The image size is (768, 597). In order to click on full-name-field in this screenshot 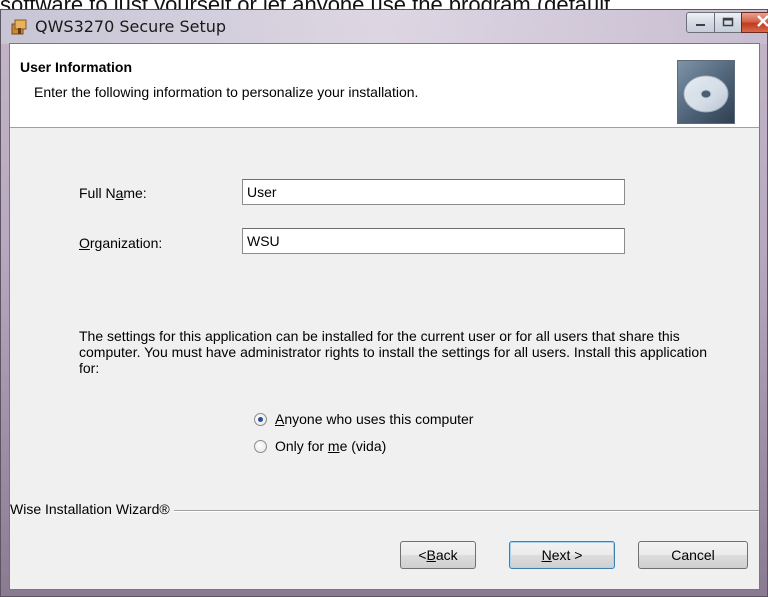, I will do `click(433, 192)`.